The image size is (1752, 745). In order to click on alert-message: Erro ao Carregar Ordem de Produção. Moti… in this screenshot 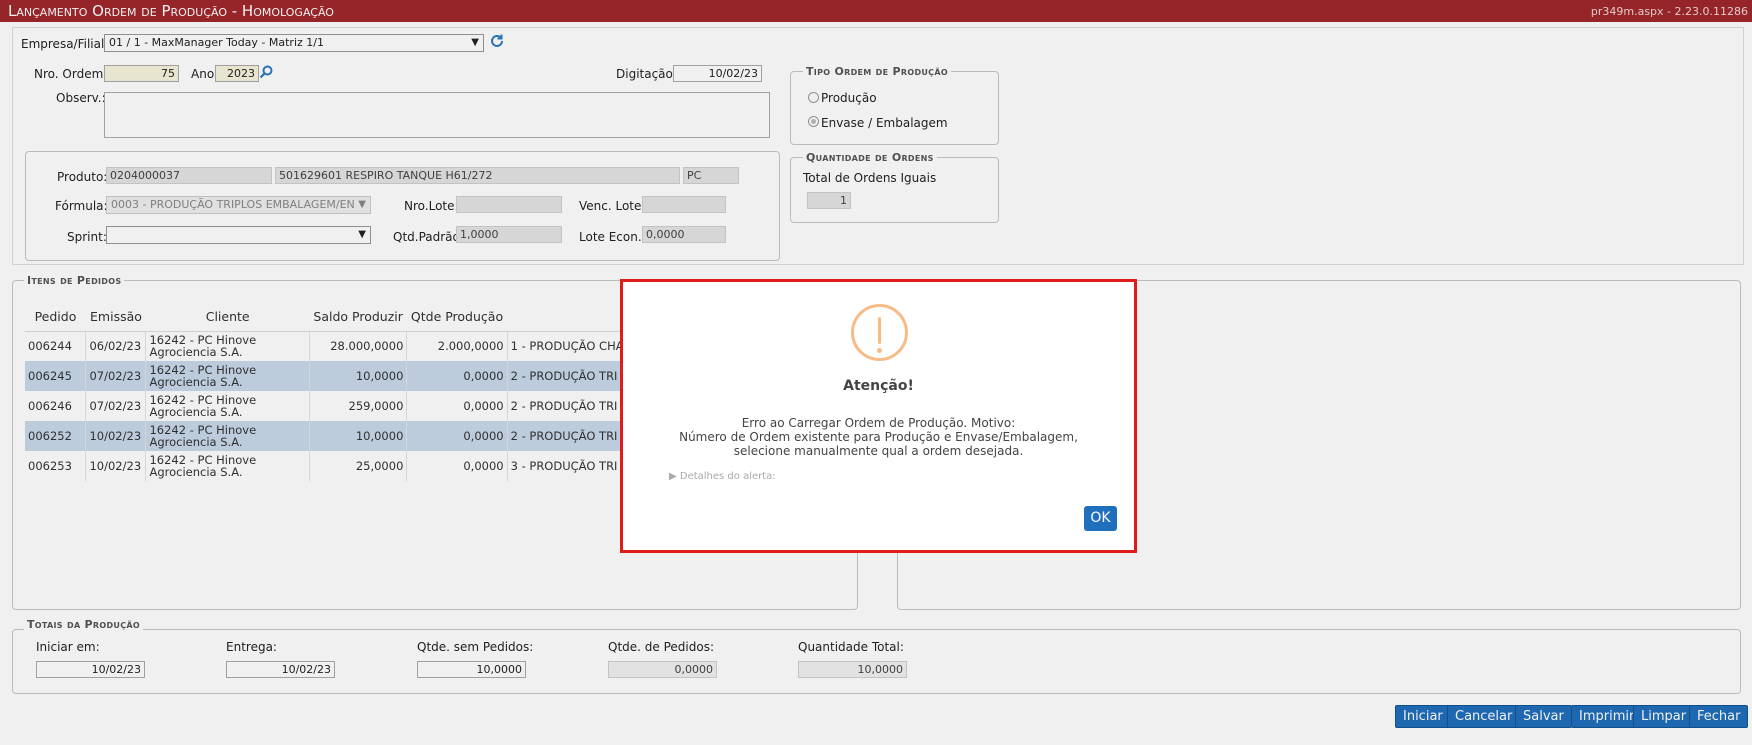, I will do `click(878, 437)`.